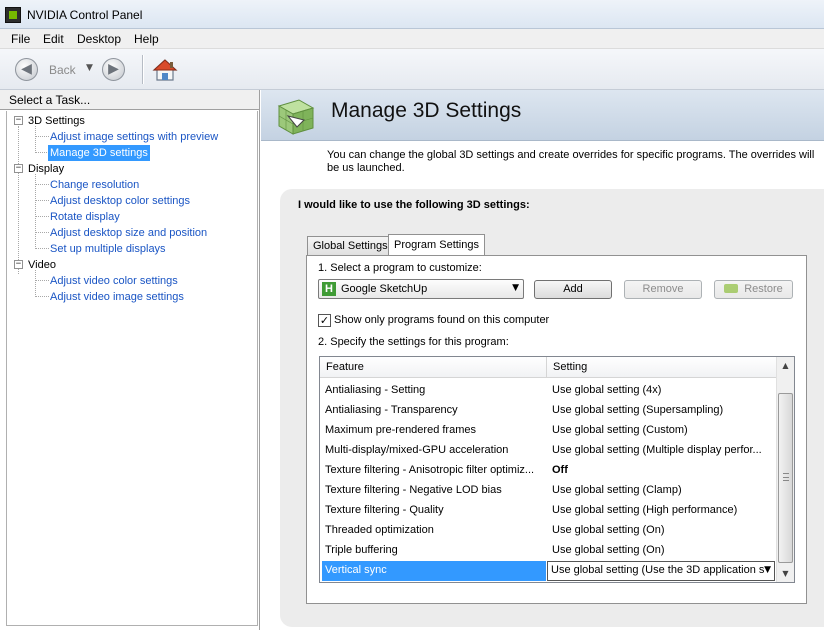  What do you see at coordinates (570, 367) in the screenshot?
I see `column-header-setting: Setting` at bounding box center [570, 367].